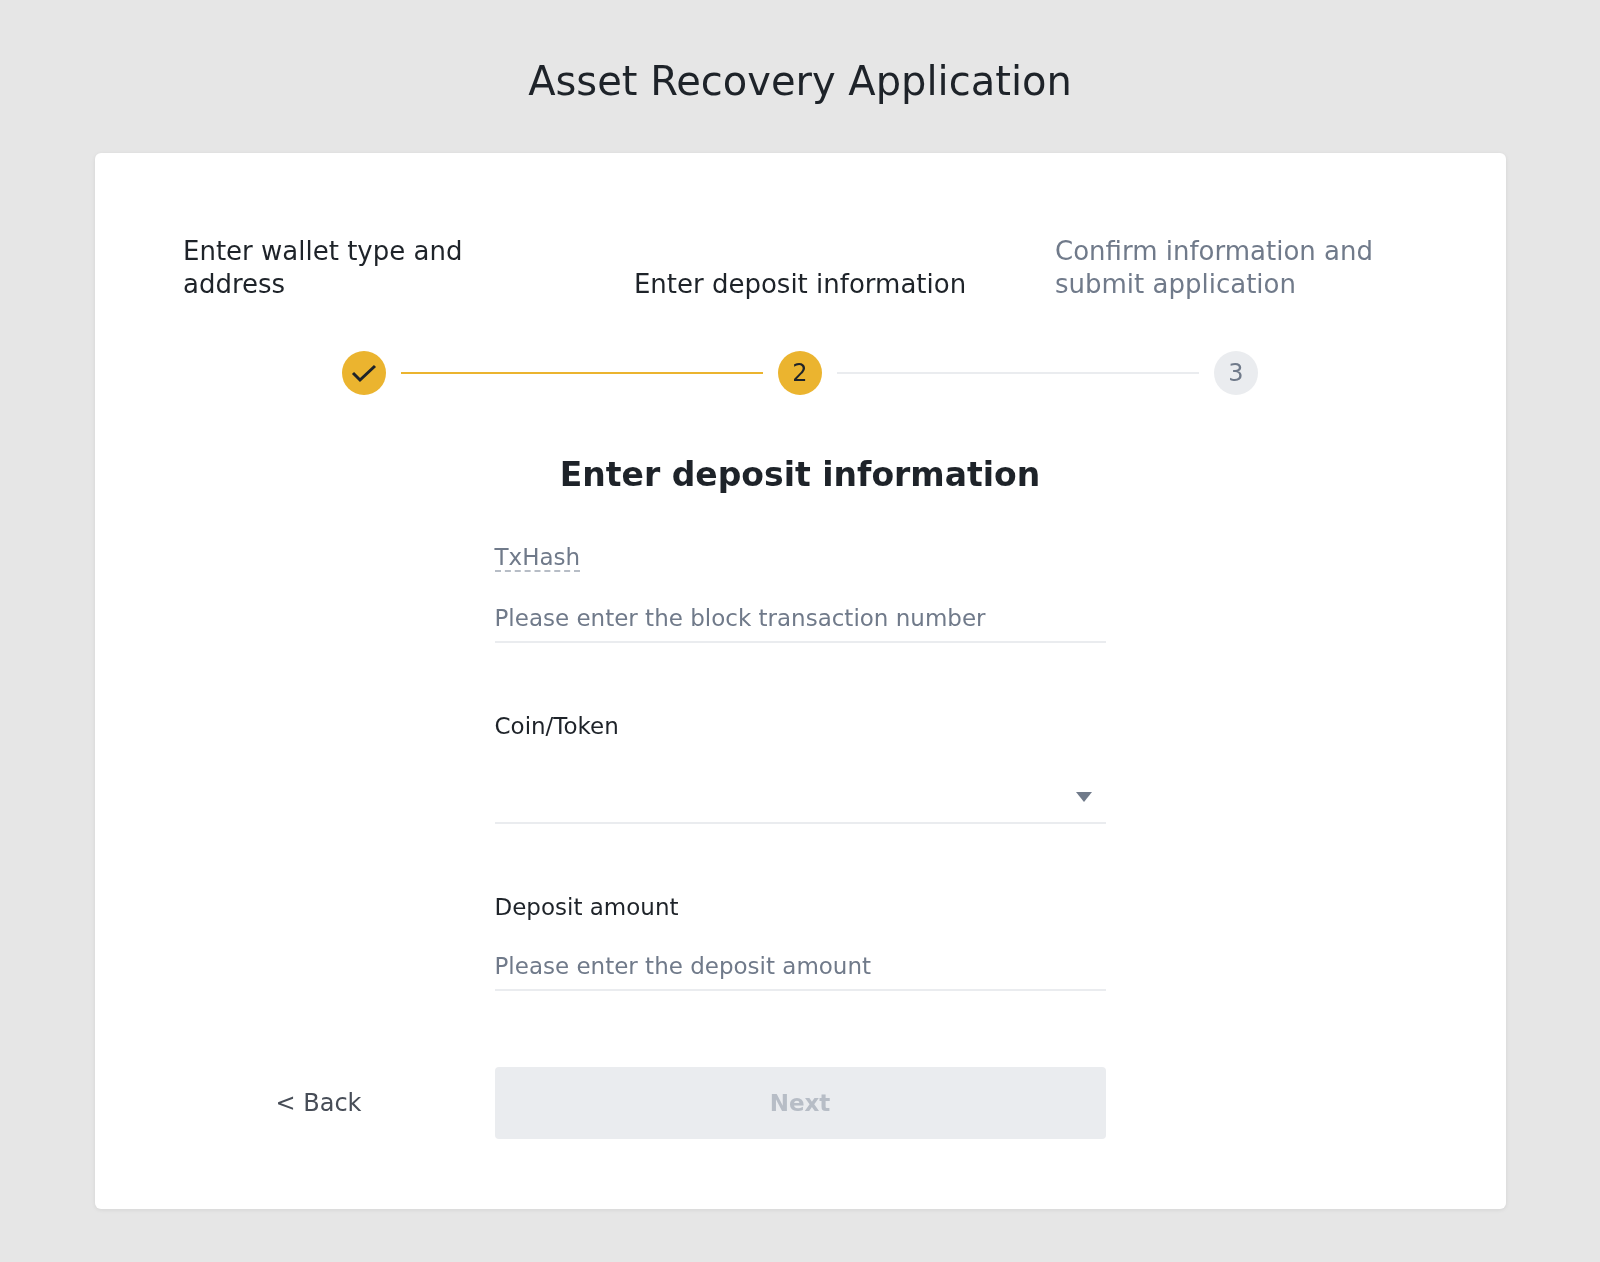 This screenshot has height=1262, width=1600. What do you see at coordinates (586, 907) in the screenshot?
I see `field-label: Deposit amount` at bounding box center [586, 907].